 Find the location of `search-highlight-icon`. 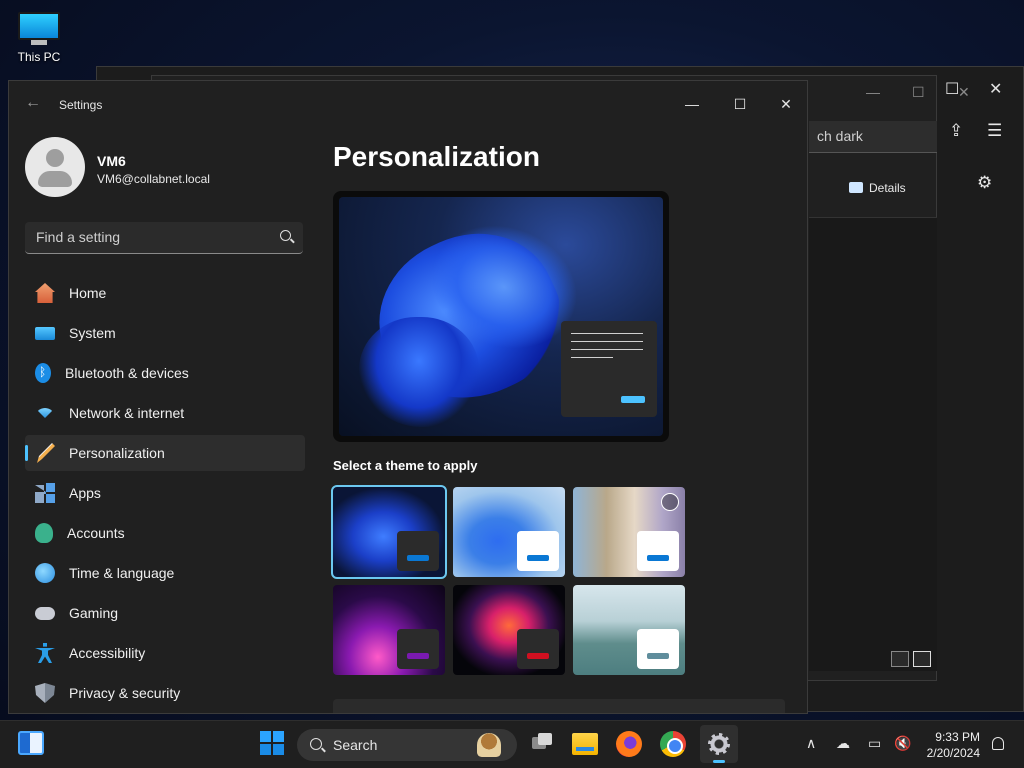

search-highlight-icon is located at coordinates (489, 745).